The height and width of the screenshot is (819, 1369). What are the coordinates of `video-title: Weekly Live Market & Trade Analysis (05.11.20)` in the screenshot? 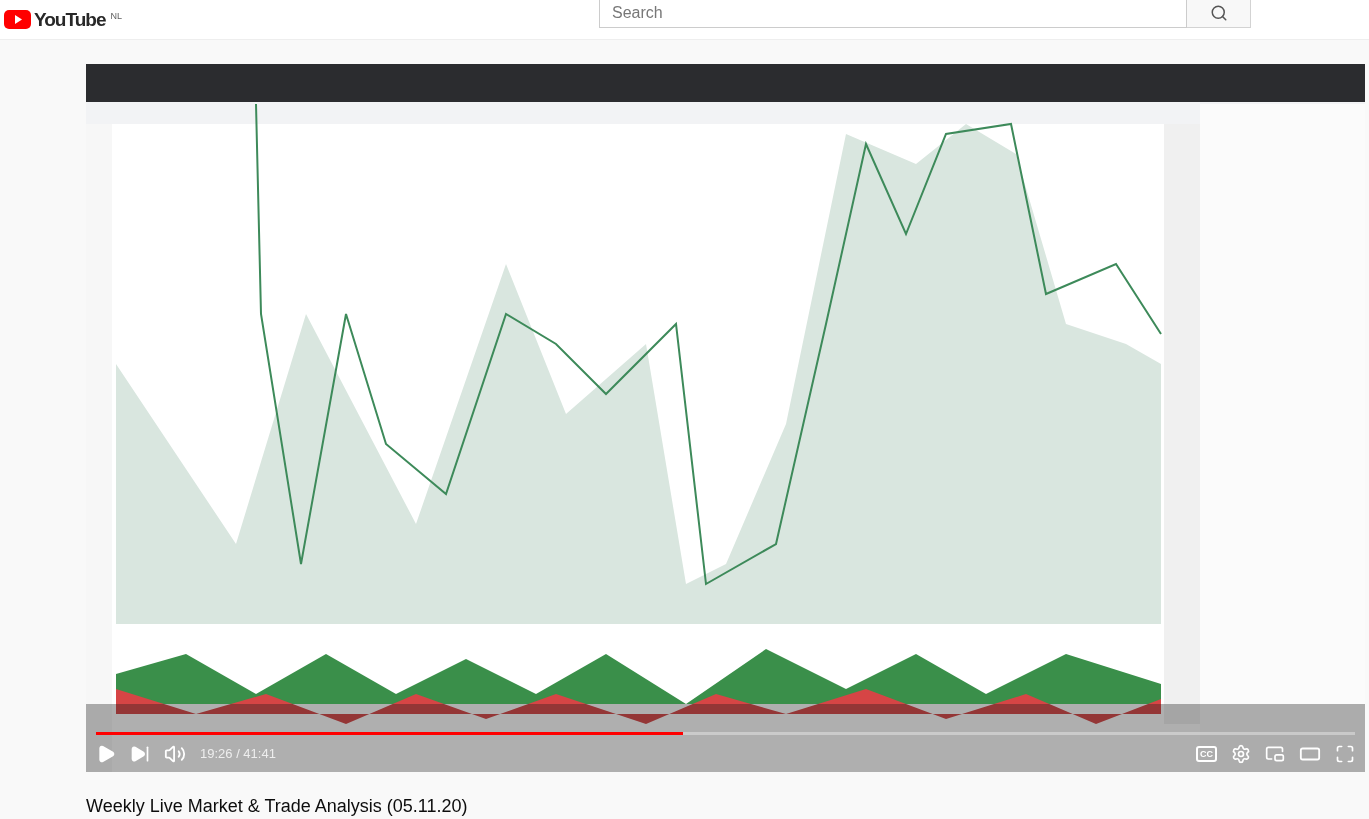 It's located at (277, 806).